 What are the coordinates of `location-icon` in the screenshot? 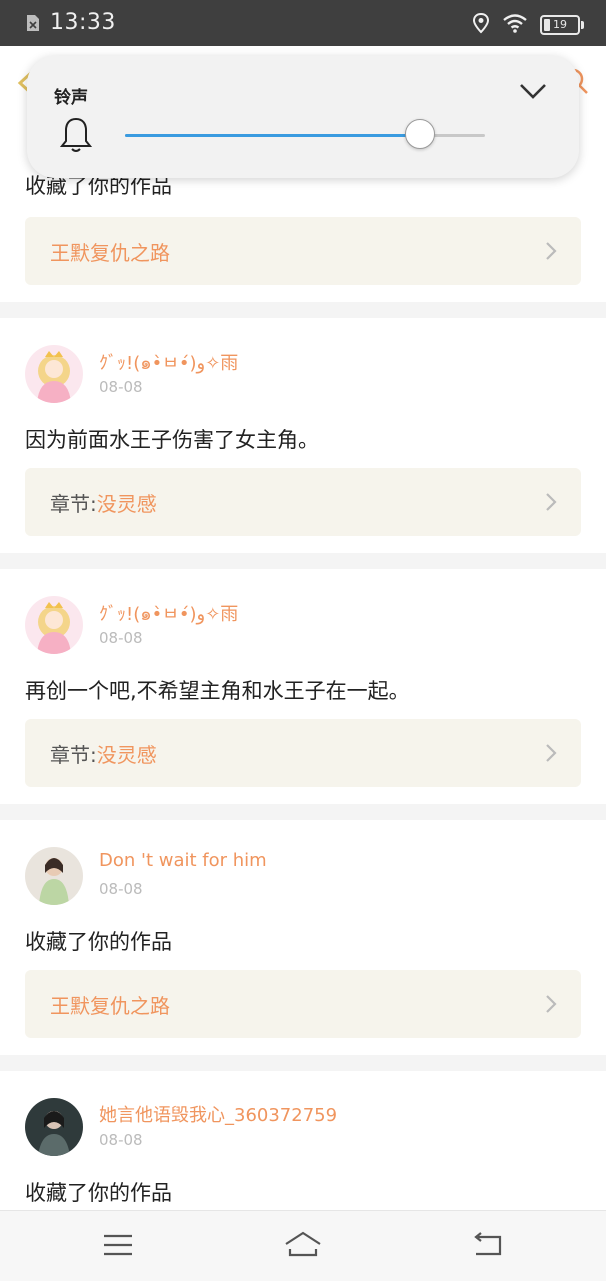 It's located at (481, 25).